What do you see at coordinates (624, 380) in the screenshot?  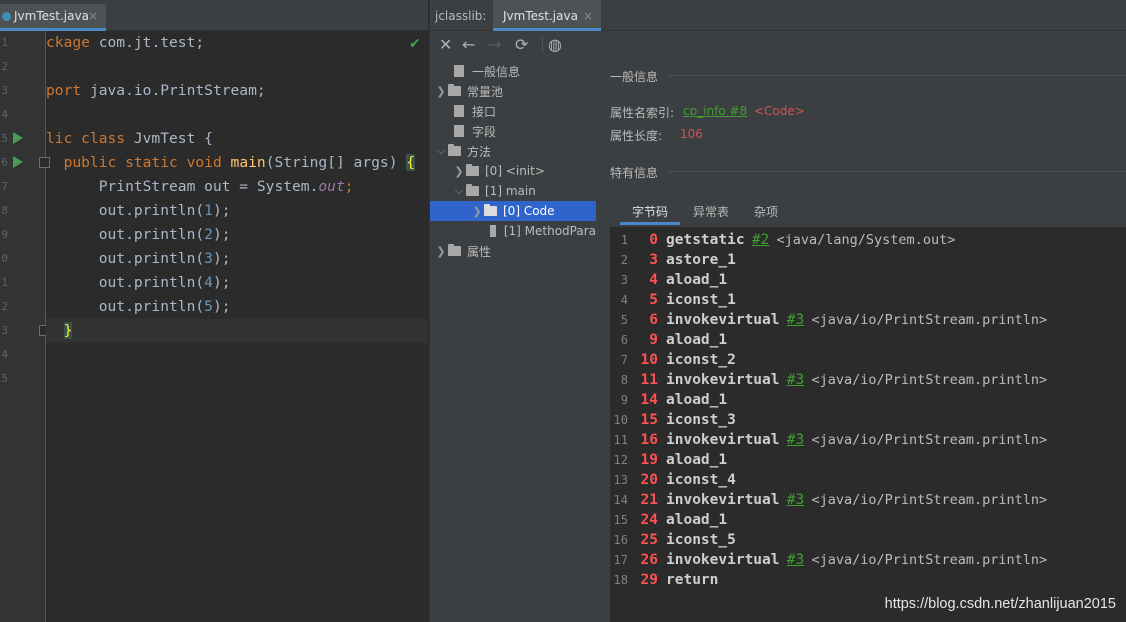 I see `bytecode-line-number: 8` at bounding box center [624, 380].